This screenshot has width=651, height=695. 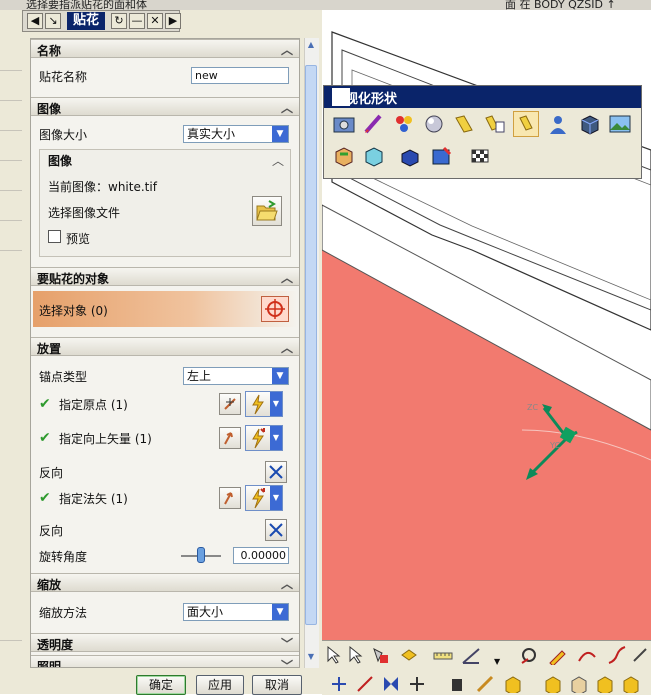 What do you see at coordinates (11, 352) in the screenshot?
I see `left-resource-bar` at bounding box center [11, 352].